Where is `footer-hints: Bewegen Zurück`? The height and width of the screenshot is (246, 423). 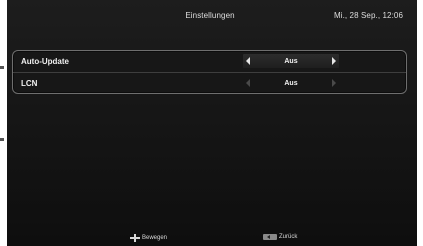
footer-hints: Bewegen Zurück is located at coordinates (212, 239).